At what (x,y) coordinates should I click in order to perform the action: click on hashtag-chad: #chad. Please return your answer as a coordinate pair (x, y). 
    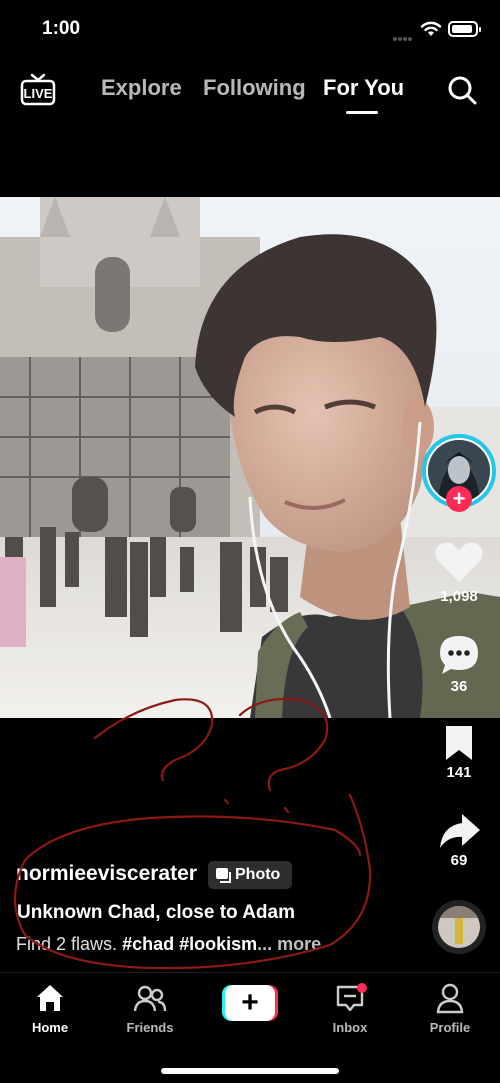
    Looking at the image, I should click on (148, 944).